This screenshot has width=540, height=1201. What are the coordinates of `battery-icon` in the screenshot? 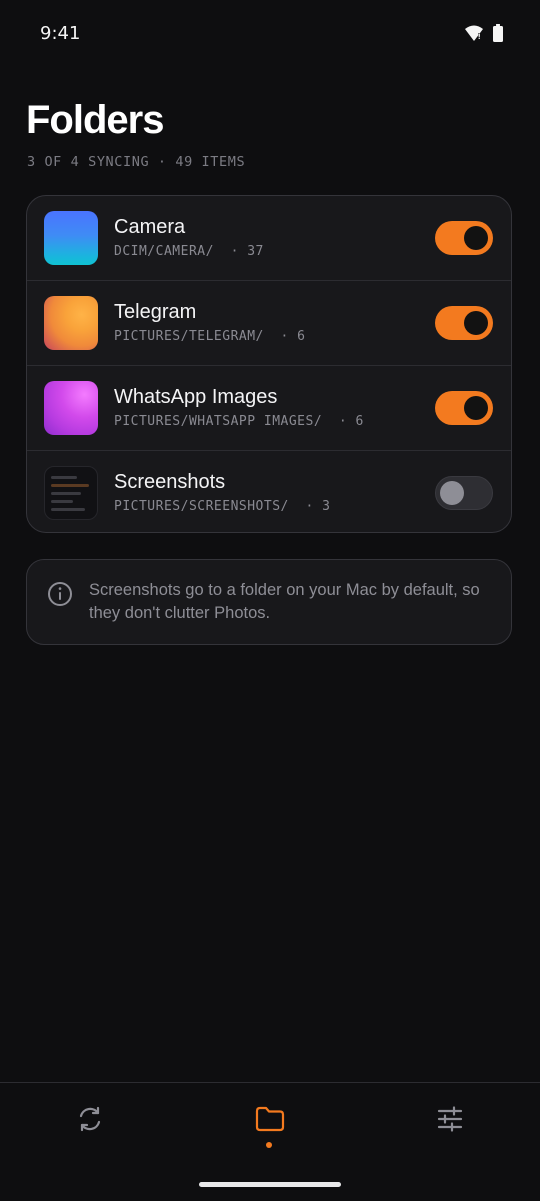 It's located at (498, 35).